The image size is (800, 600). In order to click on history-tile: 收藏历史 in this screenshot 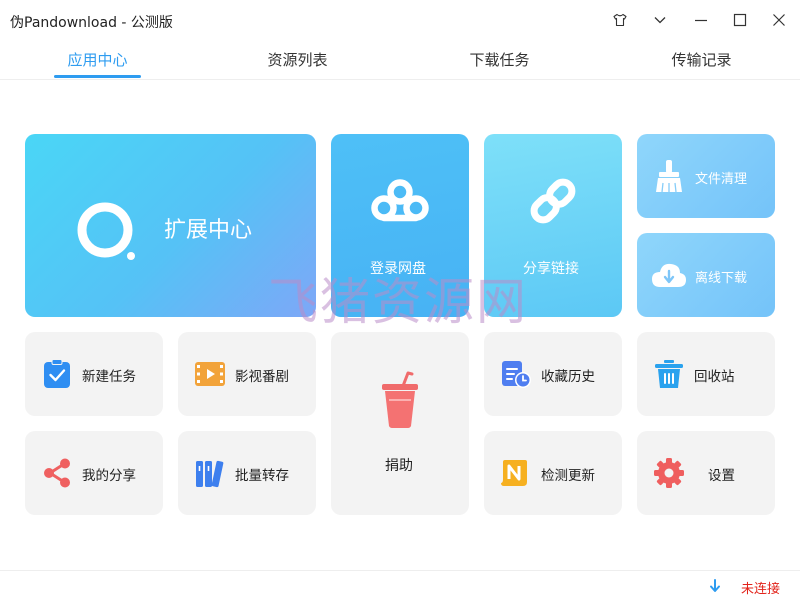, I will do `click(553, 374)`.